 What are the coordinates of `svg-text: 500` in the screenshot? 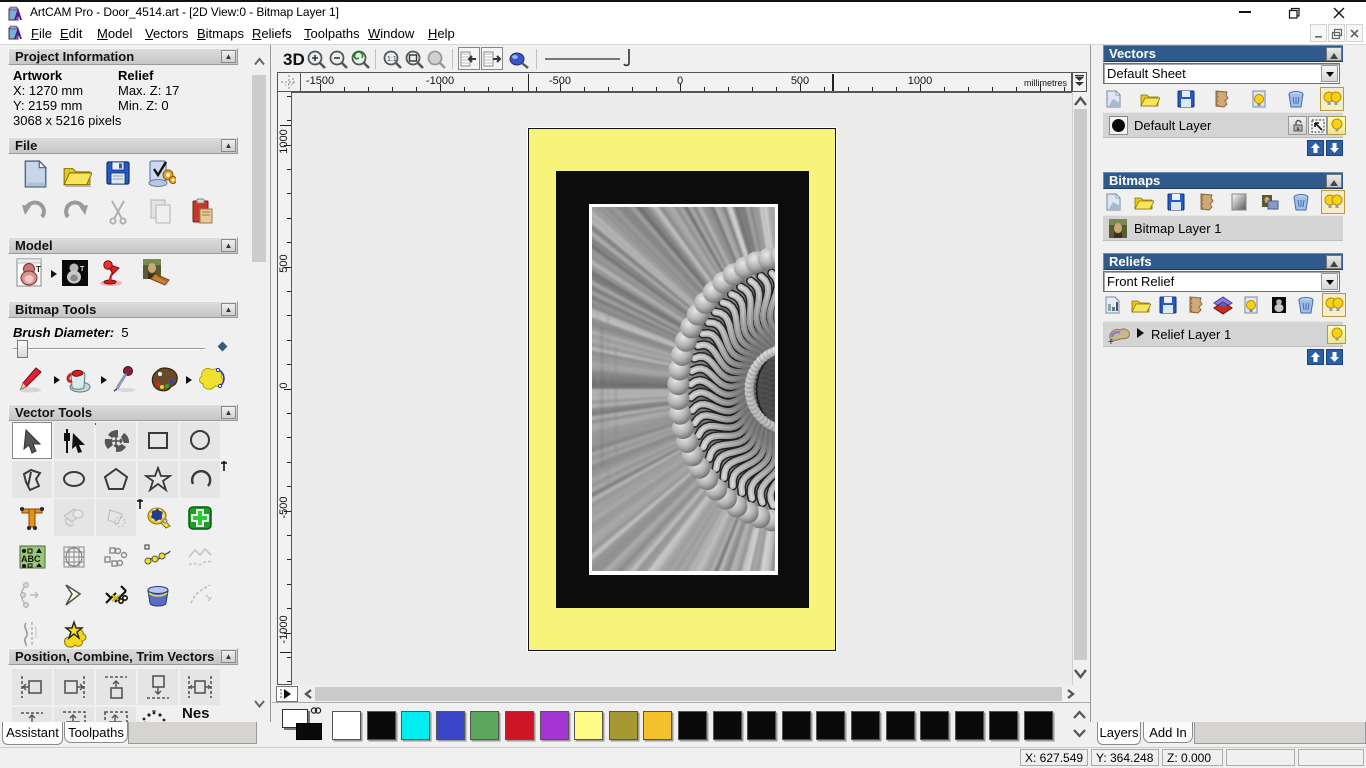 It's located at (284, 263).